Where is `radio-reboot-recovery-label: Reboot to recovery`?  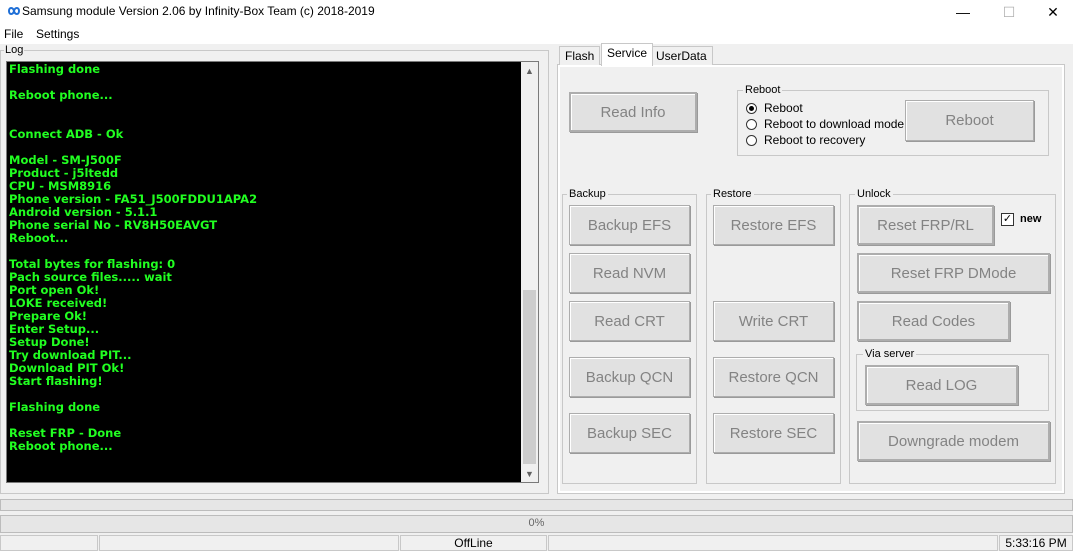
radio-reboot-recovery-label: Reboot to recovery is located at coordinates (815, 140).